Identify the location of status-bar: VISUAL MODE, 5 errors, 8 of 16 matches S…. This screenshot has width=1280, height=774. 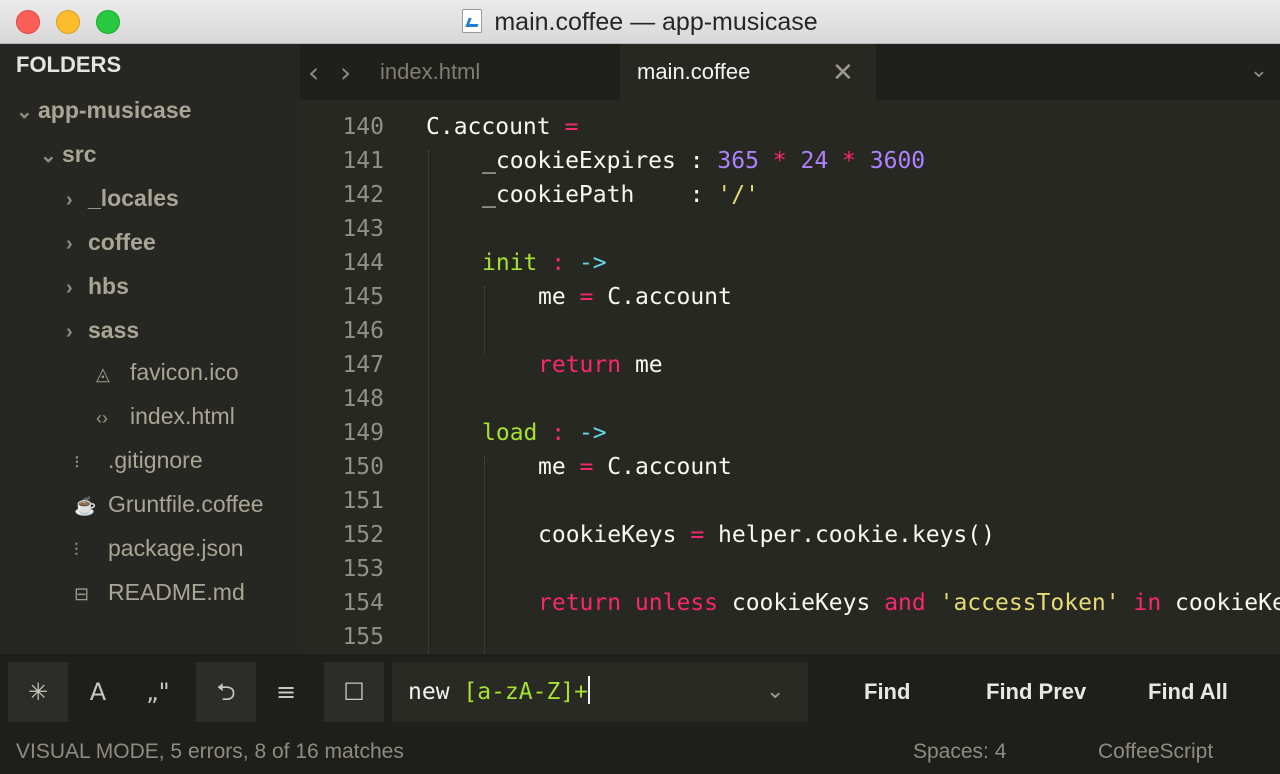
(640, 752).